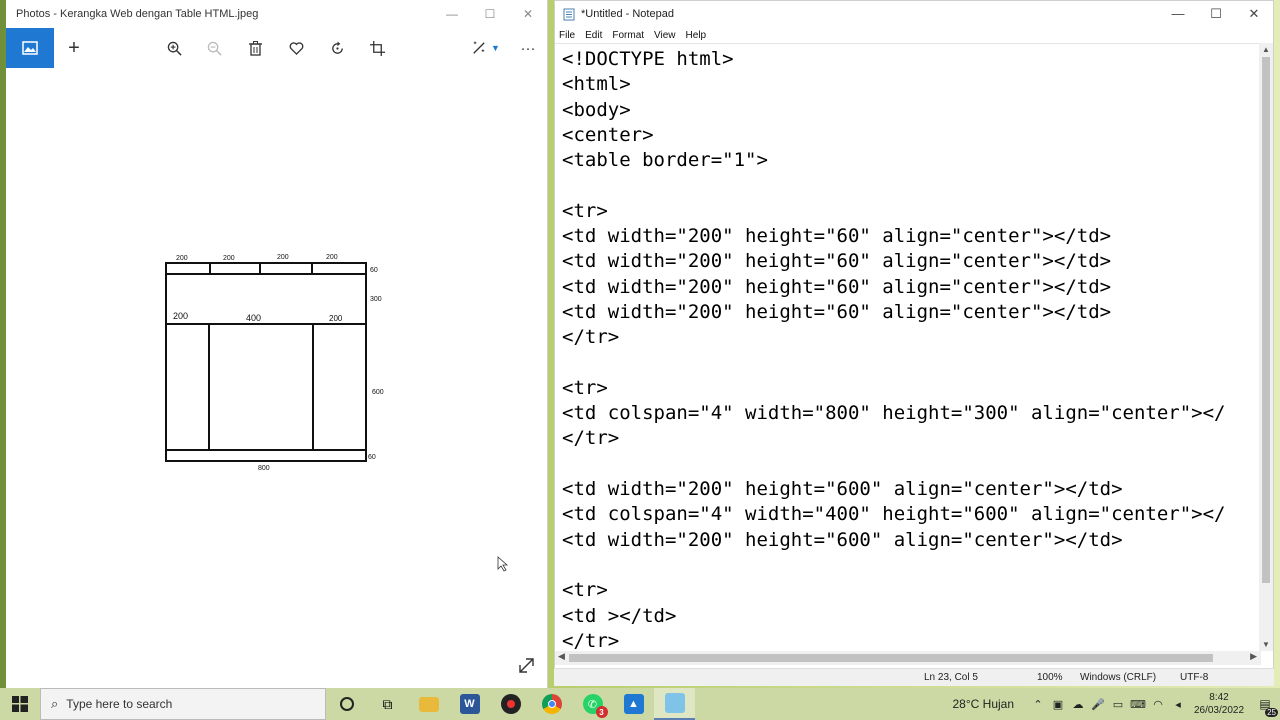 Image resolution: width=1280 pixels, height=720 pixels. What do you see at coordinates (296, 48) in the screenshot?
I see `favorite-button` at bounding box center [296, 48].